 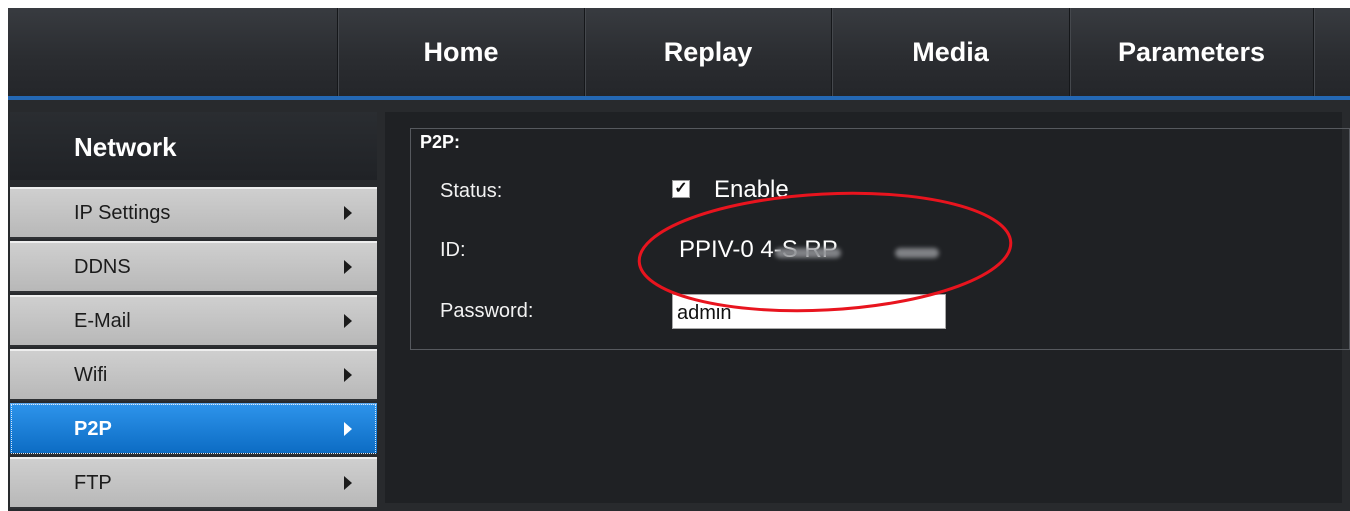 I want to click on sidebar-item-label: Wifi, so click(x=91, y=374).